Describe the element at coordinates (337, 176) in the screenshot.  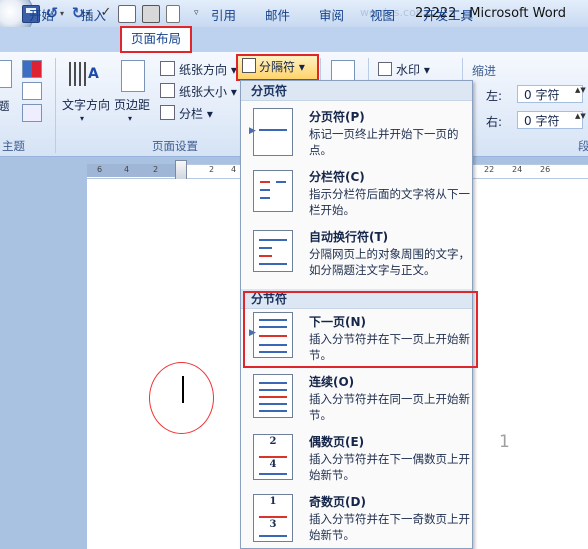
I see `menu-item-column-break: 分栏符(C)` at that location.